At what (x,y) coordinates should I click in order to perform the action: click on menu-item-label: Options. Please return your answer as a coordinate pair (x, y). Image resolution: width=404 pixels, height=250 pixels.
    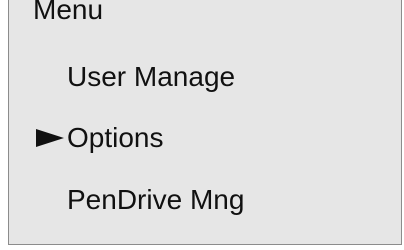
    Looking at the image, I should click on (115, 137).